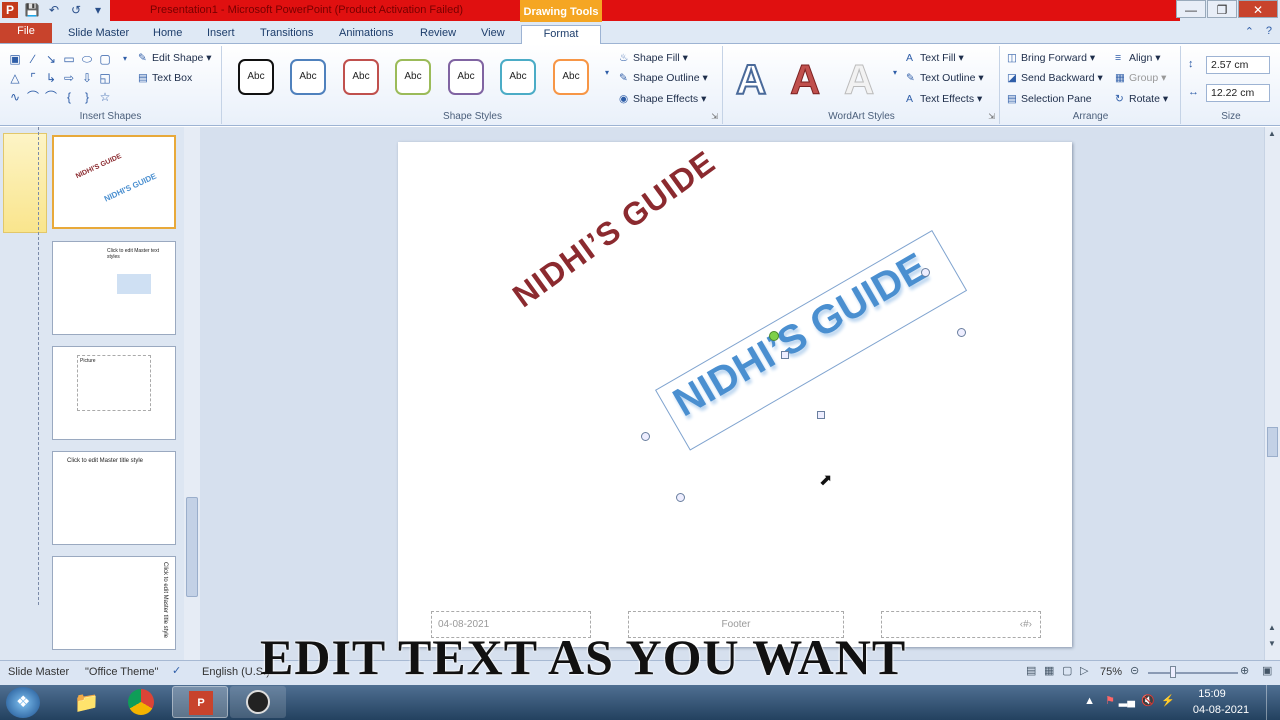 Image resolution: width=1280 pixels, height=720 pixels. I want to click on shape-effects-button: ◉ Shape Effects ▾, so click(662, 99).